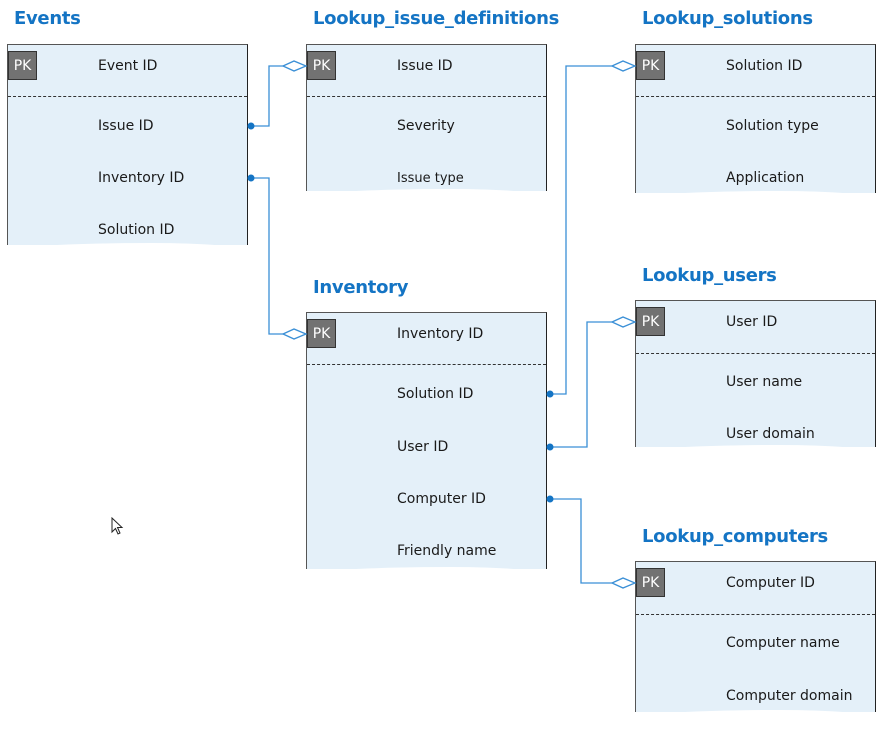  Describe the element at coordinates (267, 256) in the screenshot. I see `connector-events-inventory` at that location.